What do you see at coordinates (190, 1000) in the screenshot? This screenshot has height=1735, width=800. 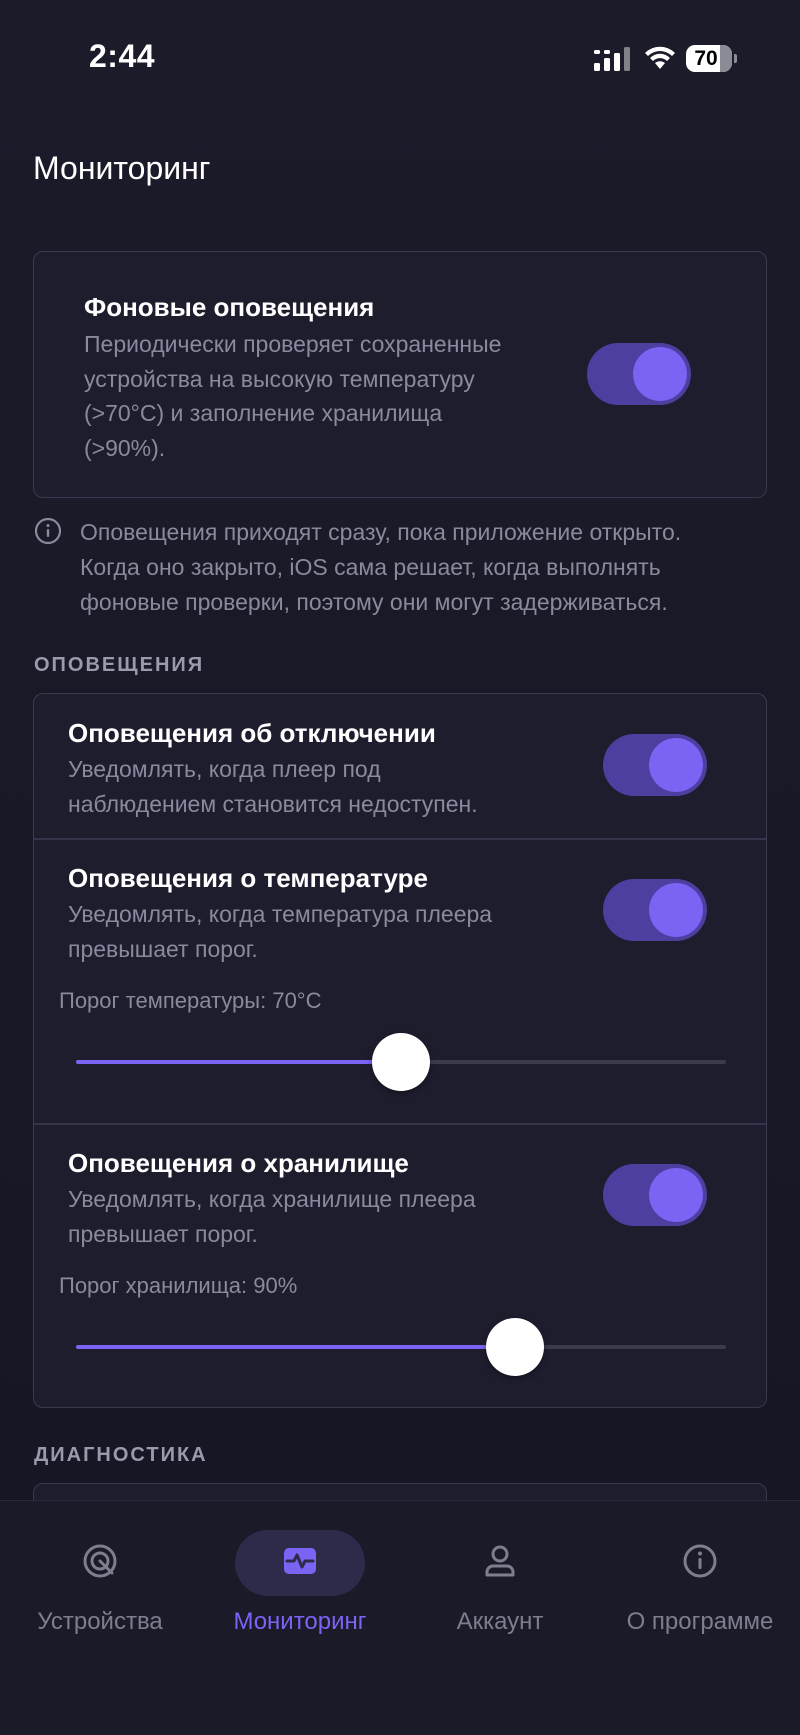 I see `temperature-threshold-label: Порог температуры: 70°C` at bounding box center [190, 1000].